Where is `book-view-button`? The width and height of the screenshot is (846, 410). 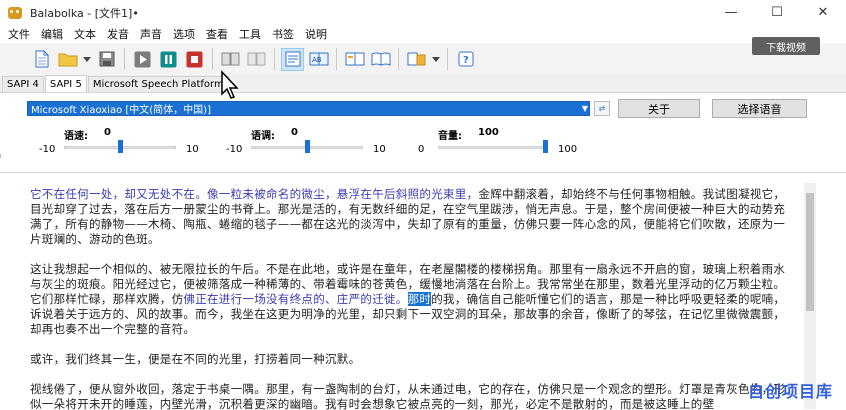 book-view-button is located at coordinates (380, 59).